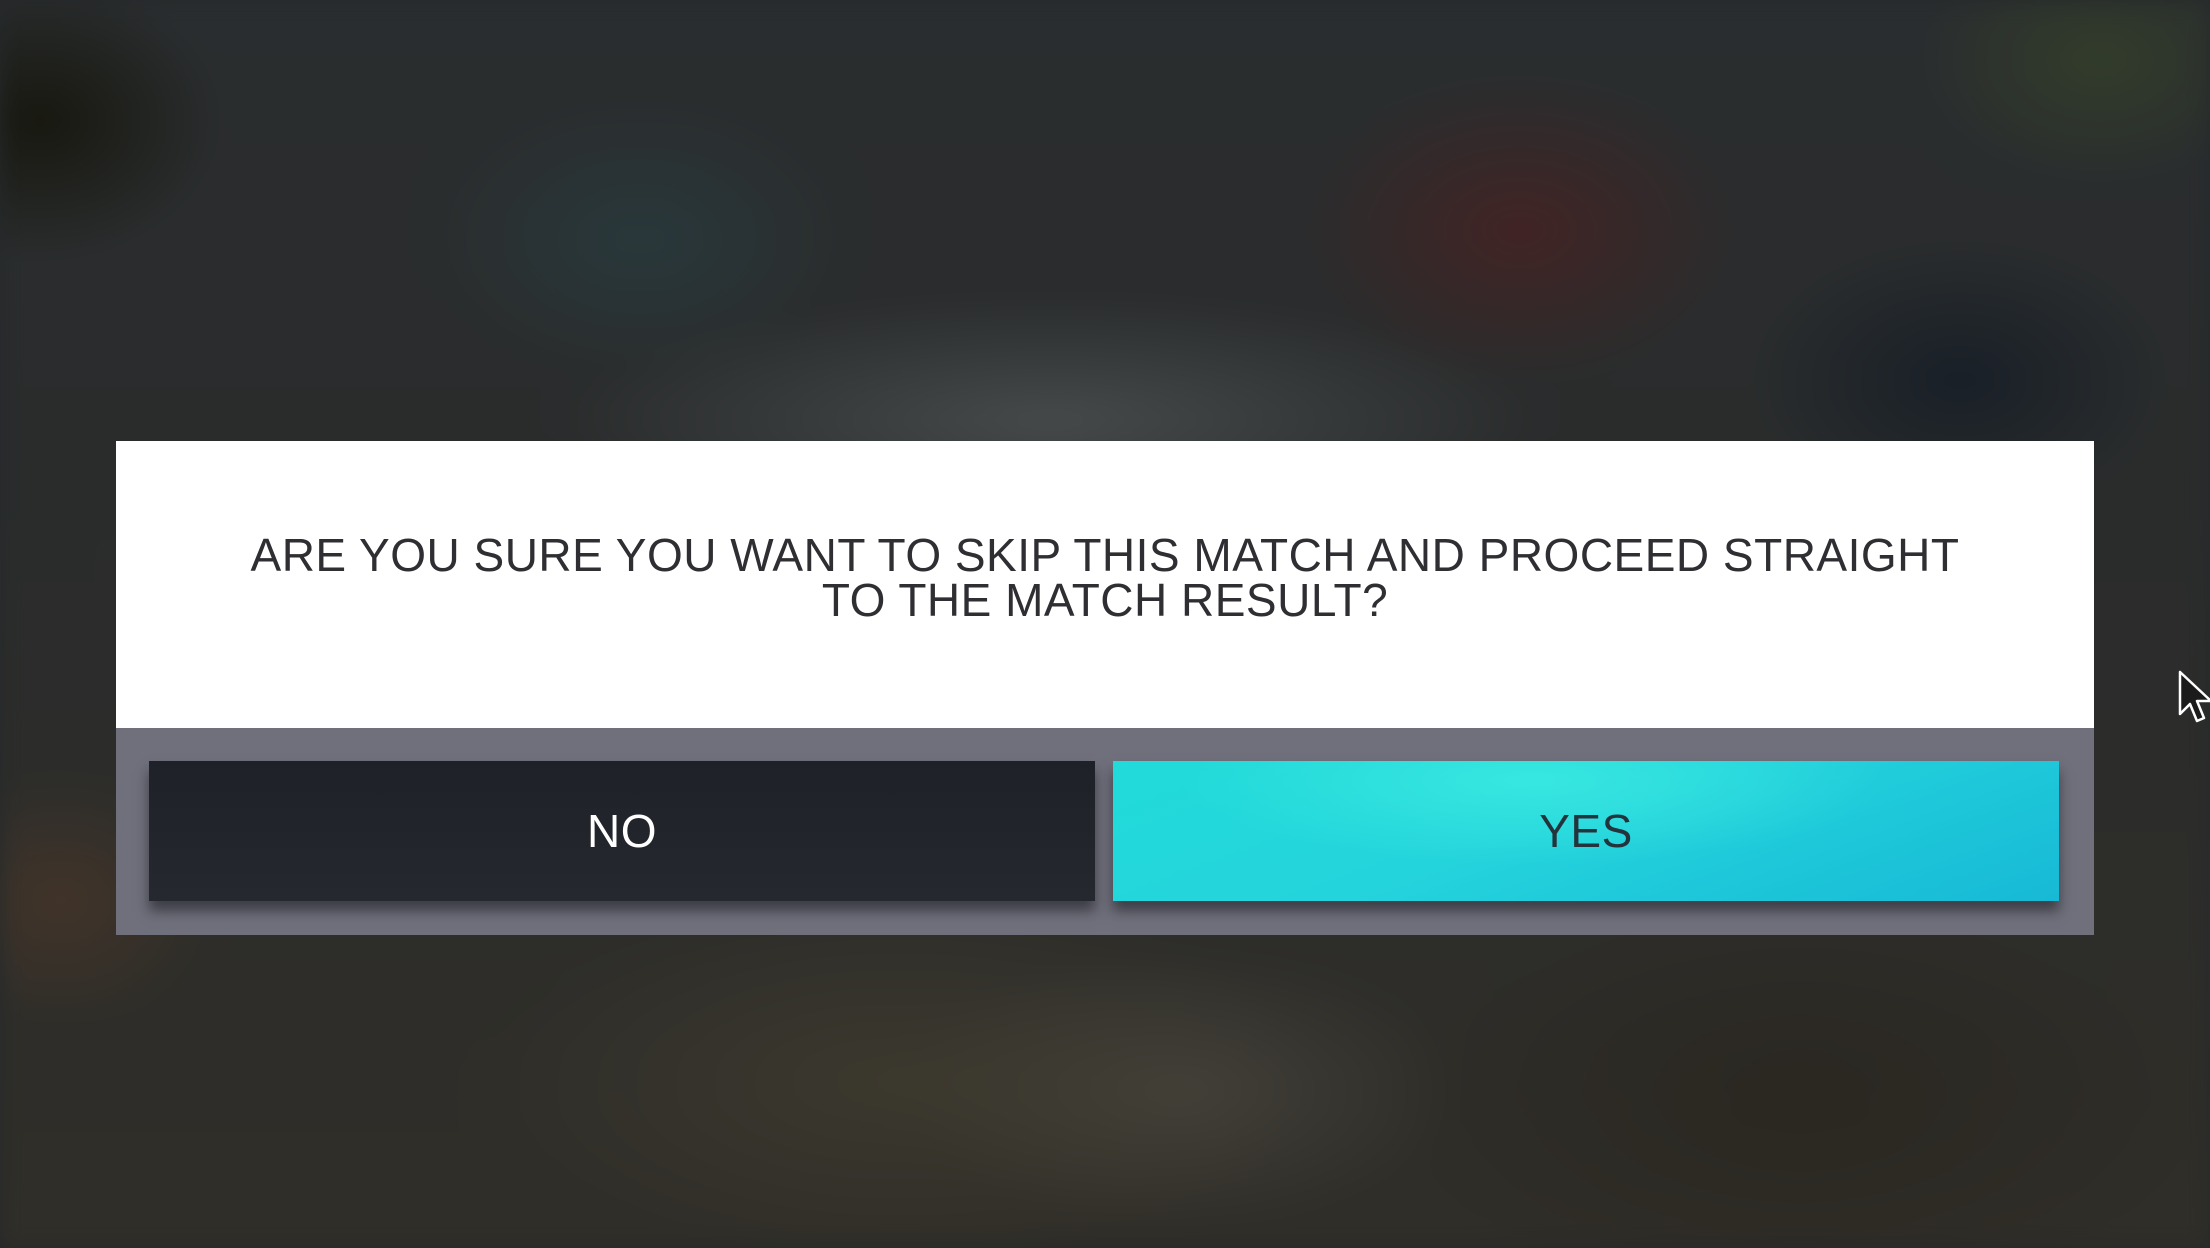 This screenshot has height=1248, width=2210. Describe the element at coordinates (622, 831) in the screenshot. I see `no-button: NO` at that location.